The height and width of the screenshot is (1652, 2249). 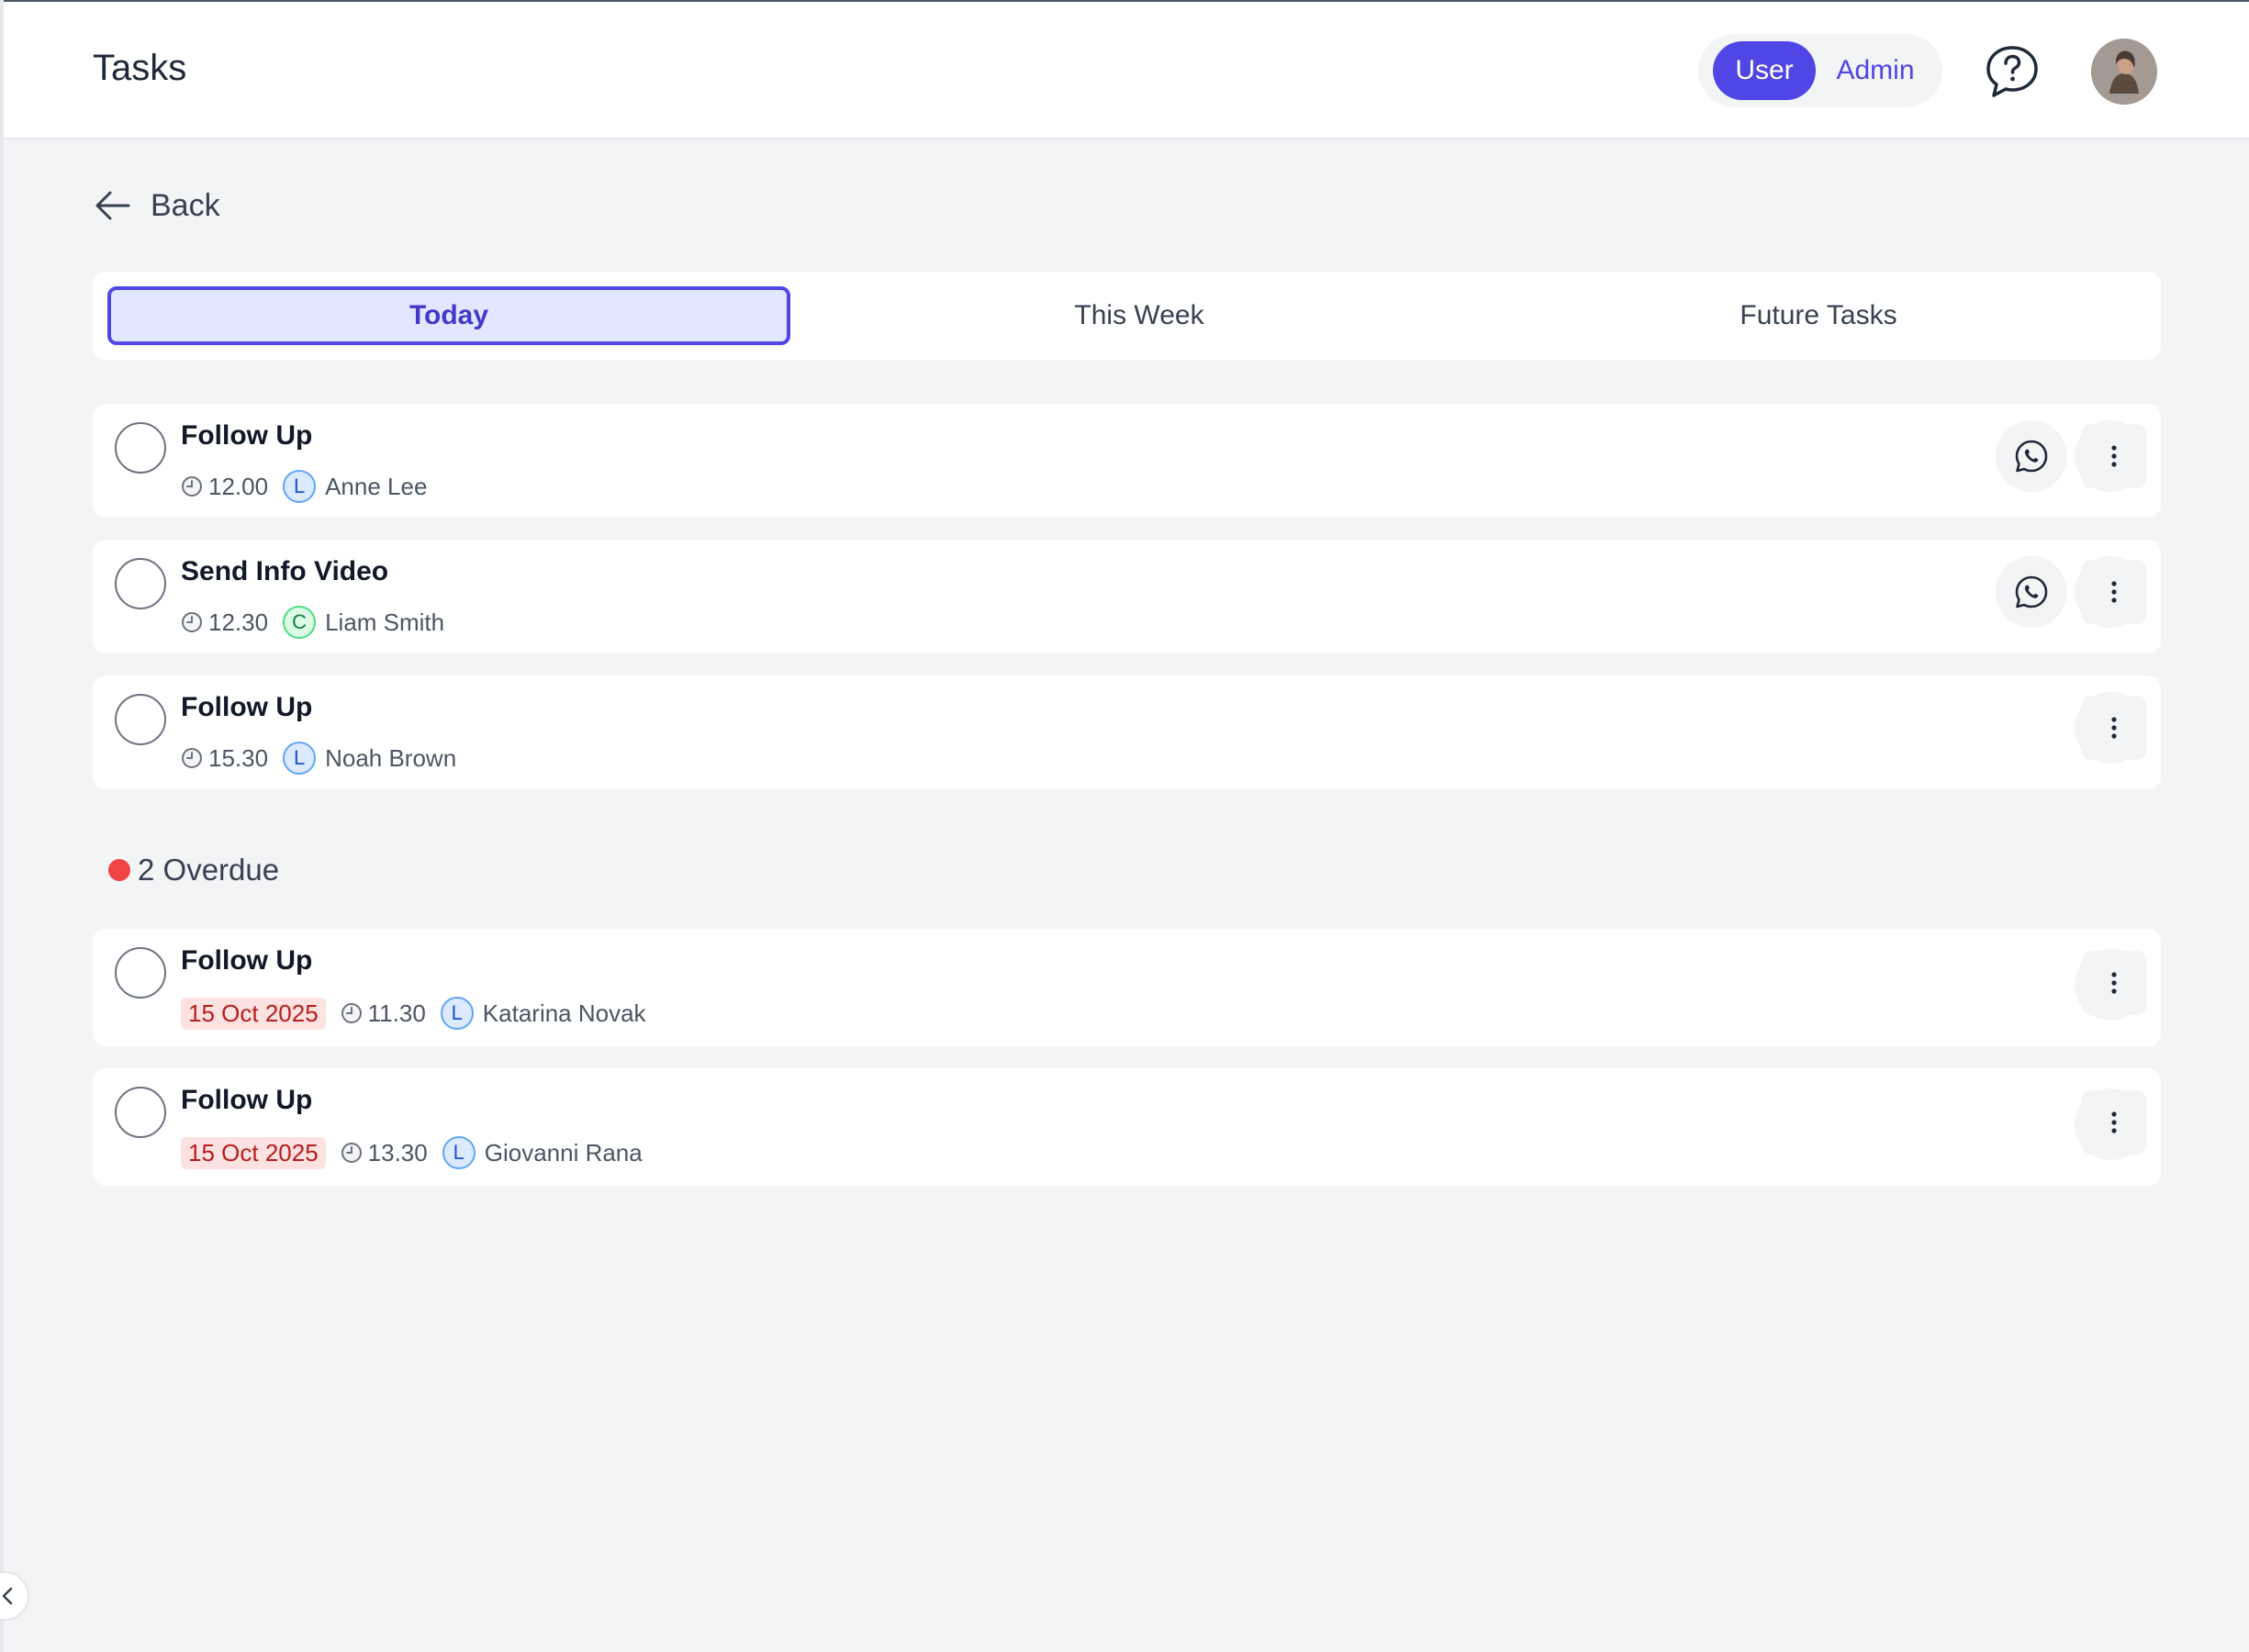 What do you see at coordinates (1875, 70) in the screenshot?
I see `role-admin-button: Admin` at bounding box center [1875, 70].